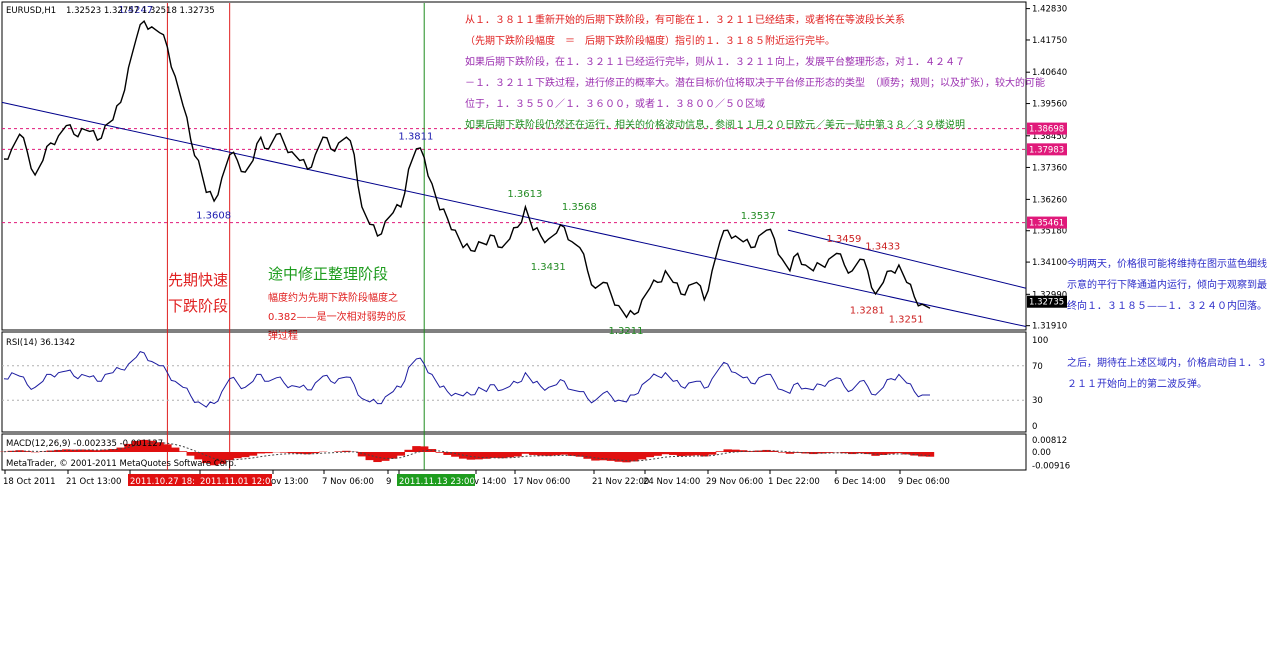  What do you see at coordinates (213, 216) in the screenshot?
I see `price-annotation: 1.3608` at bounding box center [213, 216].